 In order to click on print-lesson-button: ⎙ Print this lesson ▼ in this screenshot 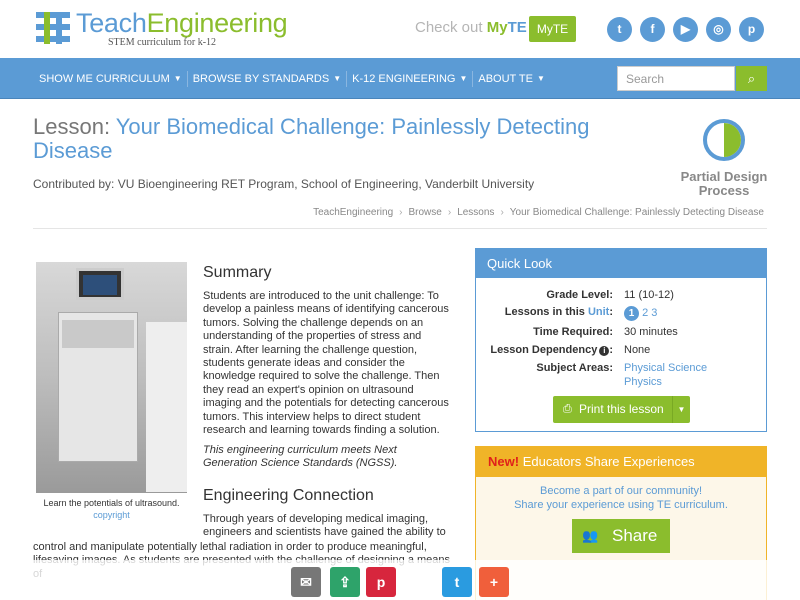, I will do `click(621, 409)`.